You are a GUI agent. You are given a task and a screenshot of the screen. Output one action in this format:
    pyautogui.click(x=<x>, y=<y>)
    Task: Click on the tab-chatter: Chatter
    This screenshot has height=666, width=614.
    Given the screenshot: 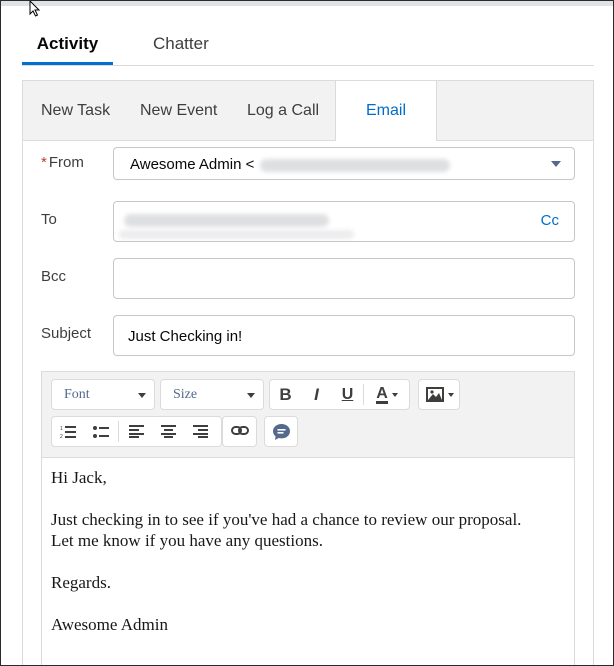 What is the action you would take?
    pyautogui.click(x=185, y=46)
    